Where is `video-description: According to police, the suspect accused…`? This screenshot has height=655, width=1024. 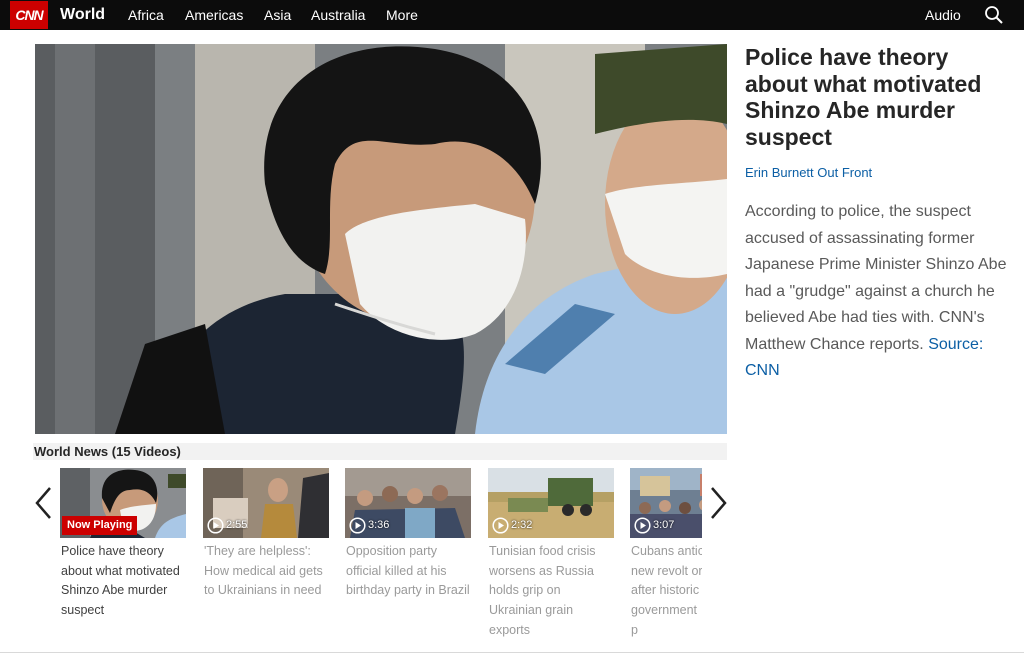 video-description: According to police, the suspect accused… is located at coordinates (881, 292).